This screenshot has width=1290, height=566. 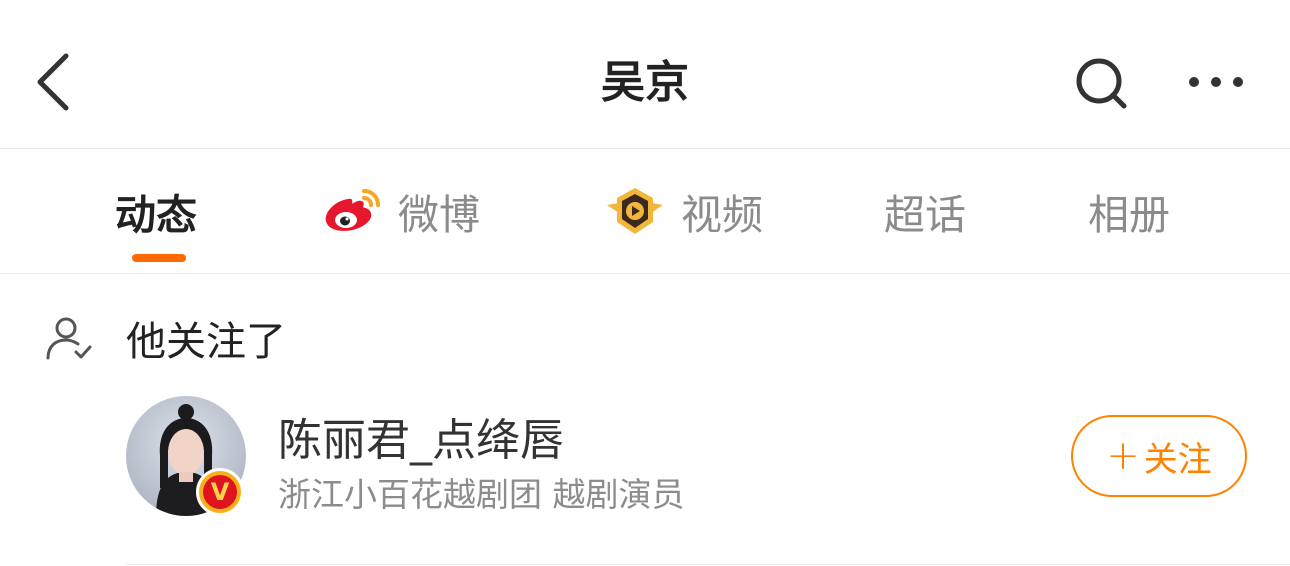 I want to click on tab-chaohua: 超话, so click(x=925, y=211).